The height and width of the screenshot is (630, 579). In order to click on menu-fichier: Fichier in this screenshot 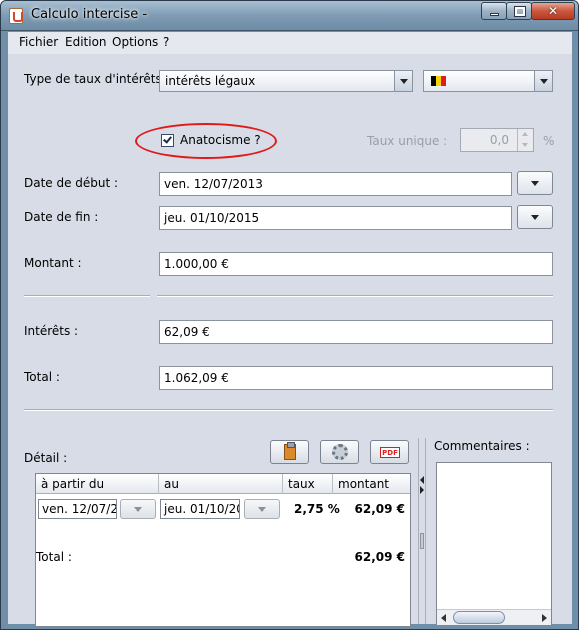, I will do `click(38, 42)`.